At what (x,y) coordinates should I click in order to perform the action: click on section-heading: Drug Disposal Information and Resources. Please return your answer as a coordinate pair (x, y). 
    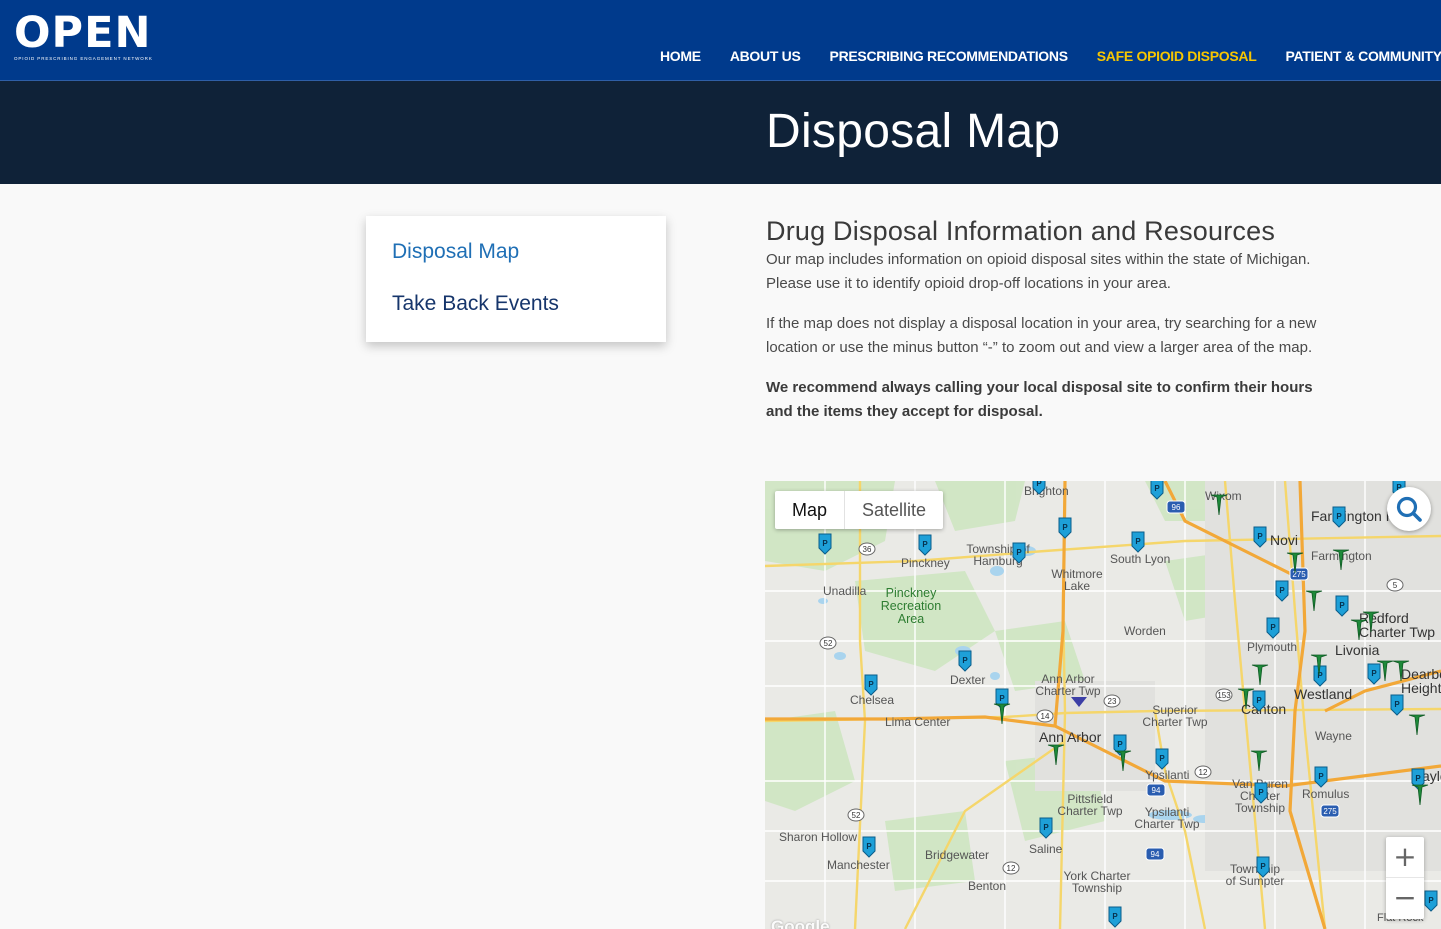
    Looking at the image, I should click on (1021, 231).